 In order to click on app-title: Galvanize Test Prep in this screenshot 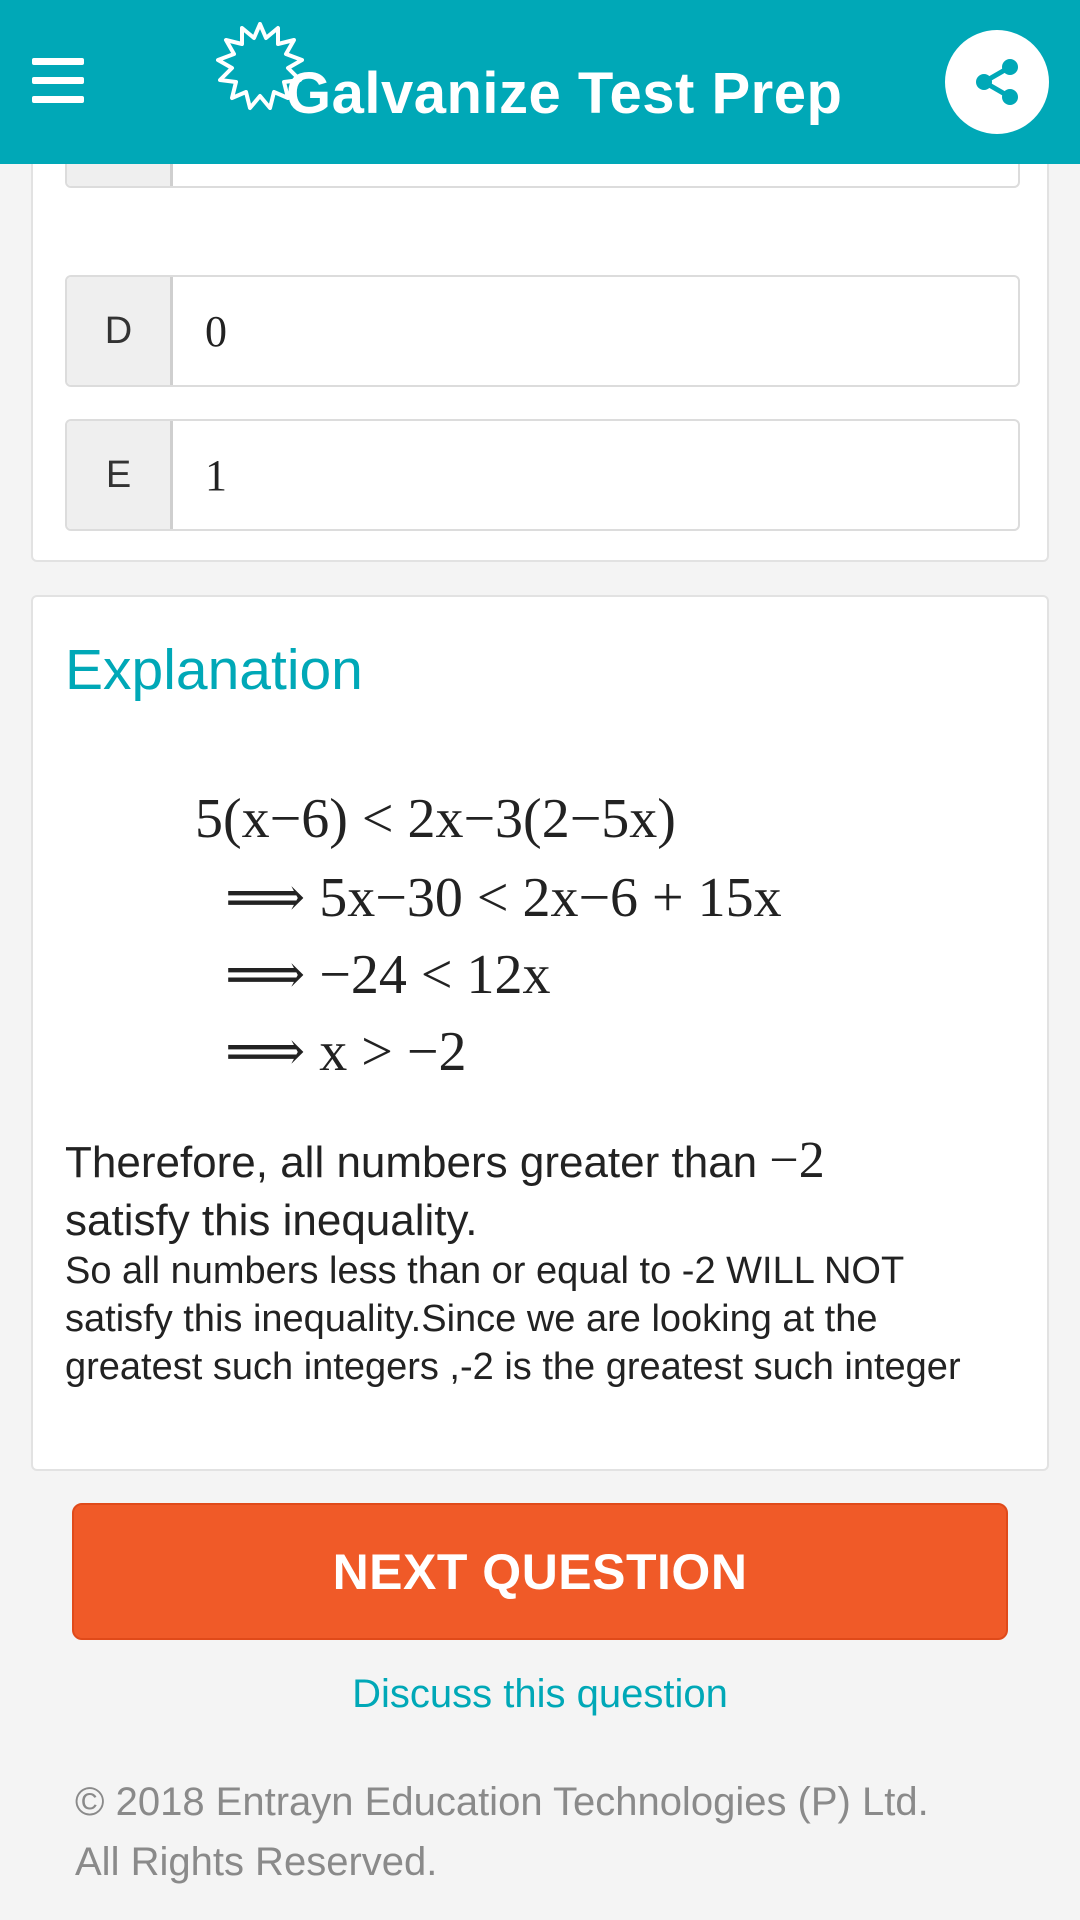, I will do `click(564, 93)`.